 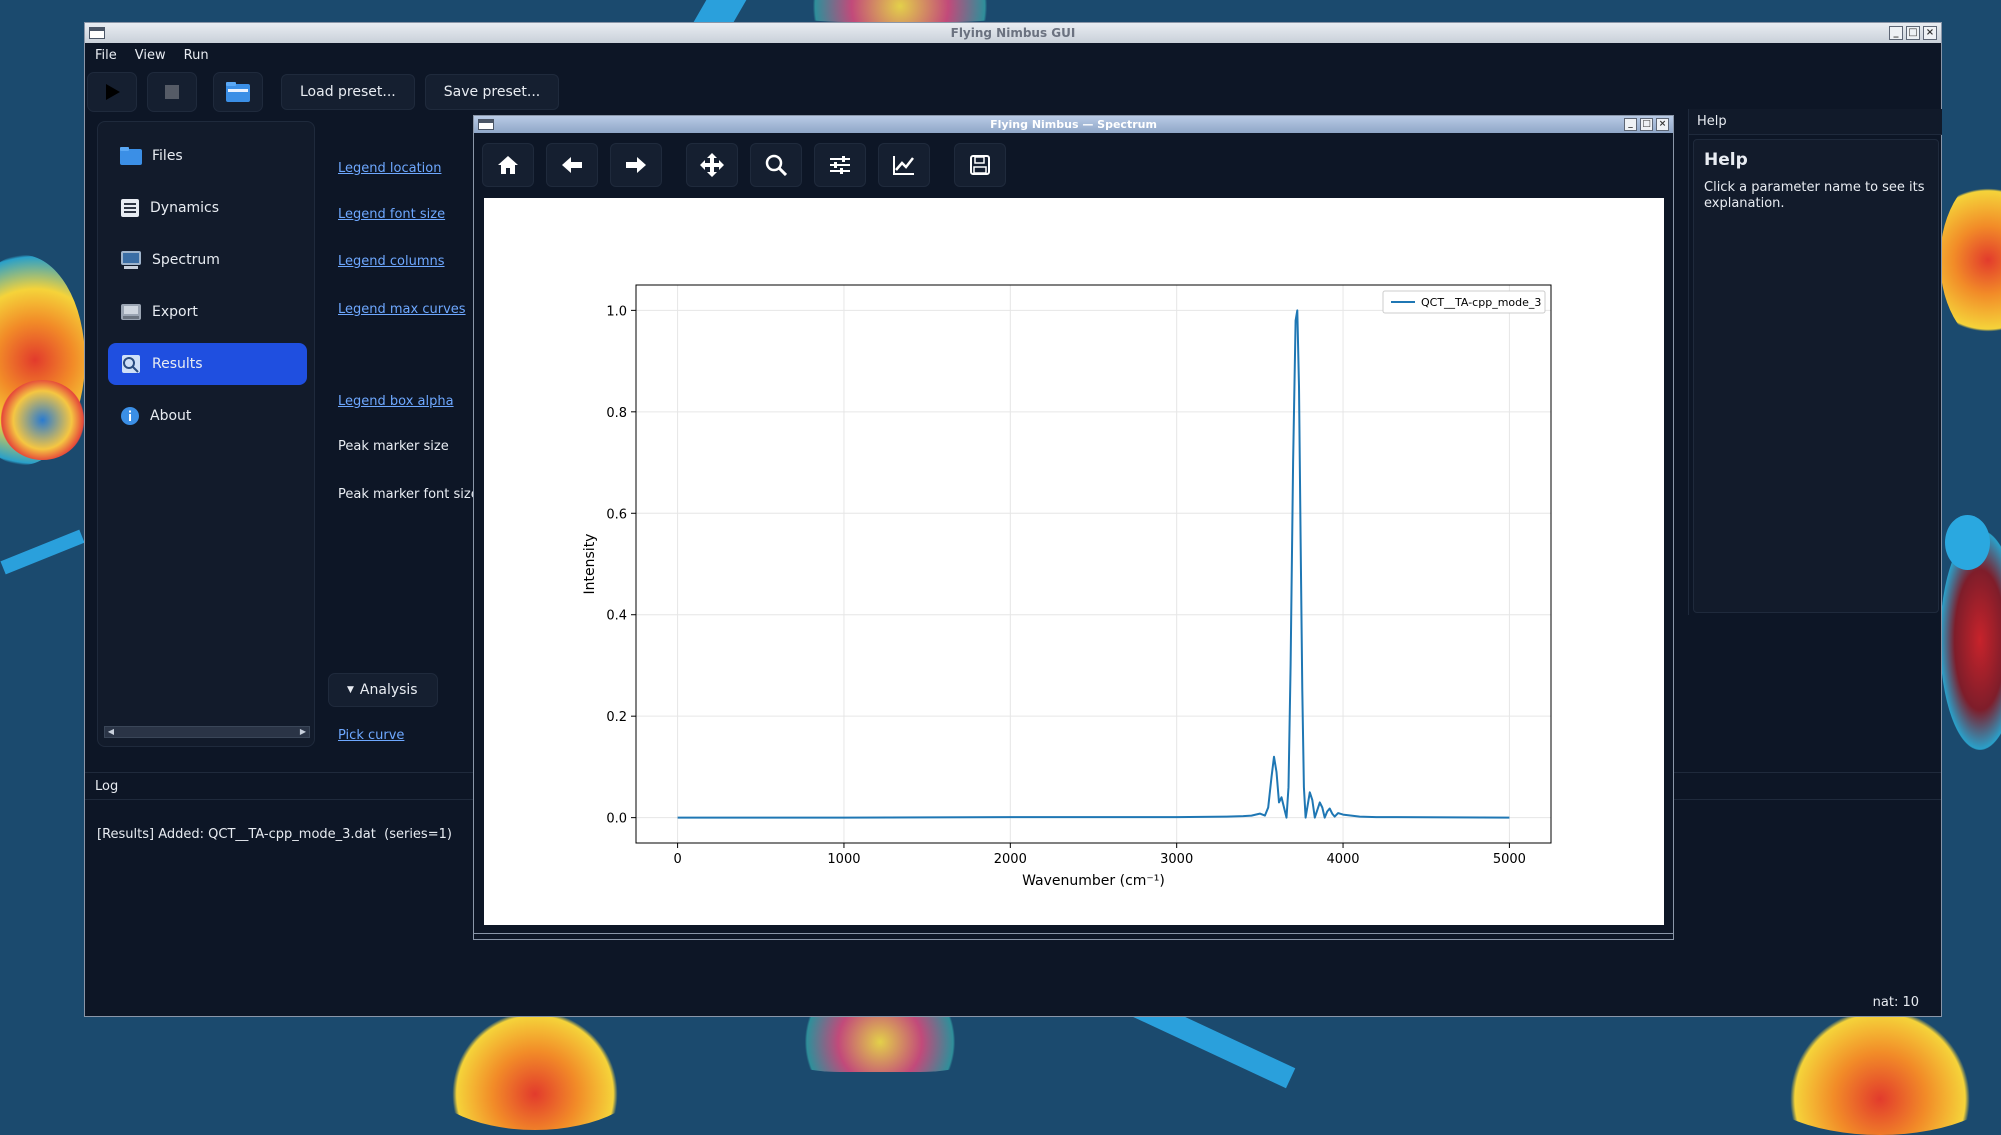 I want to click on pan-button, so click(x=712, y=165).